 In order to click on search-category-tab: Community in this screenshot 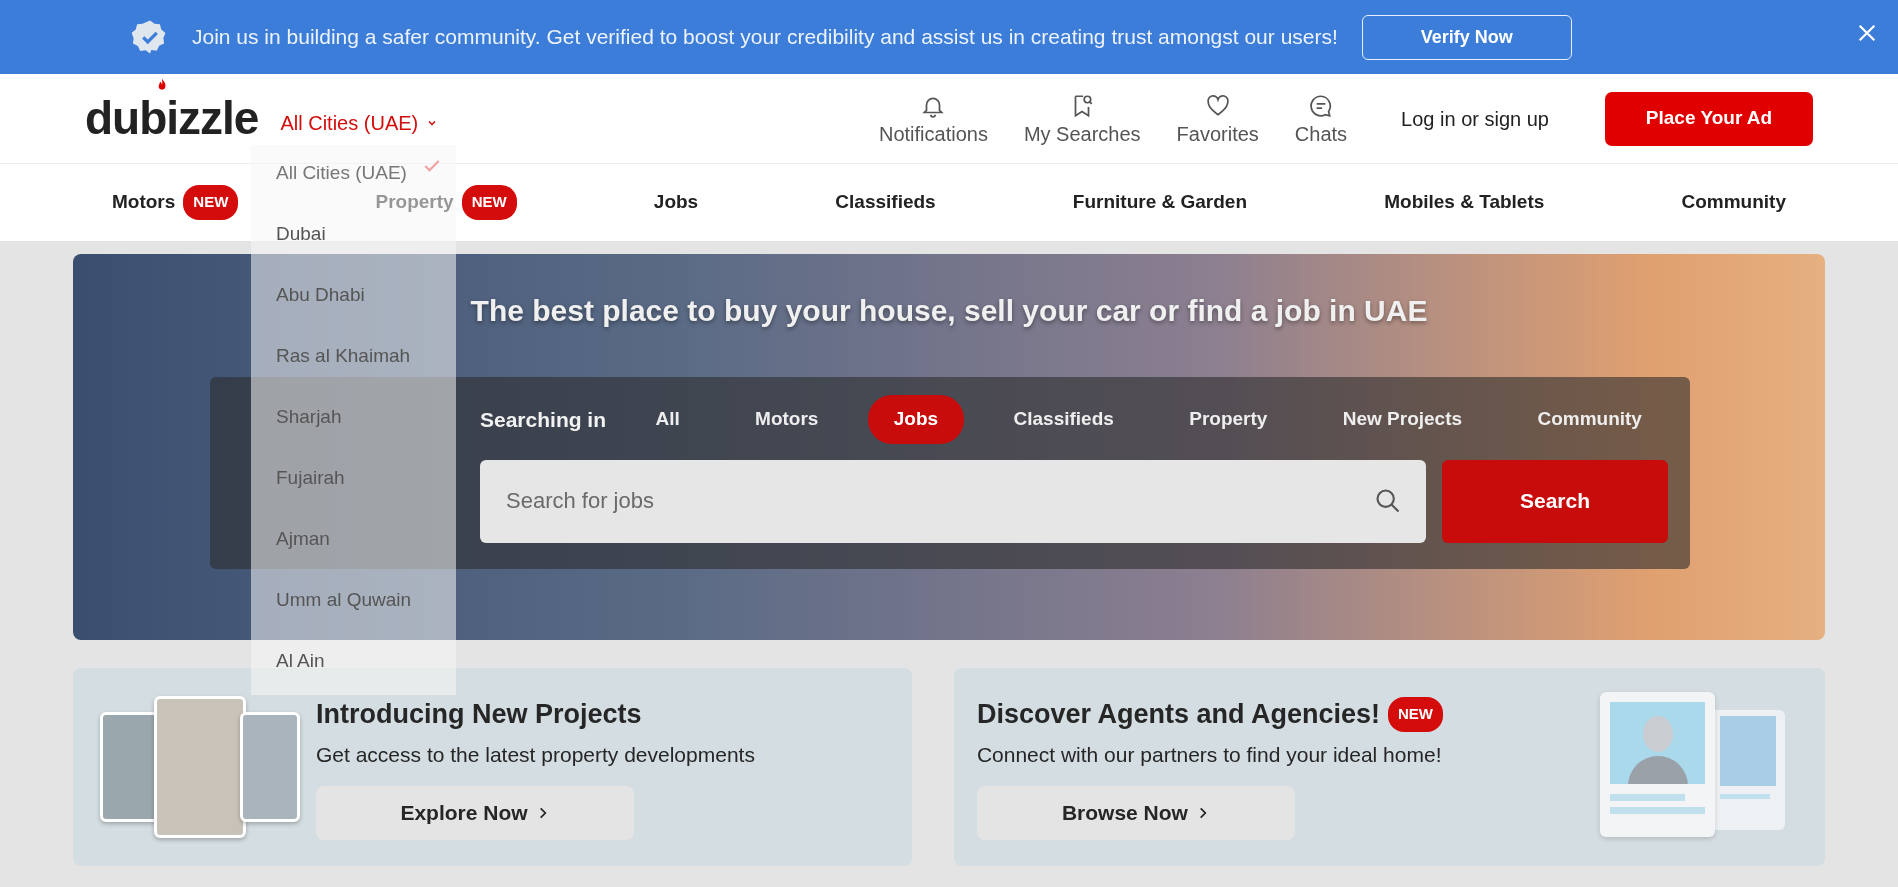, I will do `click(1589, 419)`.